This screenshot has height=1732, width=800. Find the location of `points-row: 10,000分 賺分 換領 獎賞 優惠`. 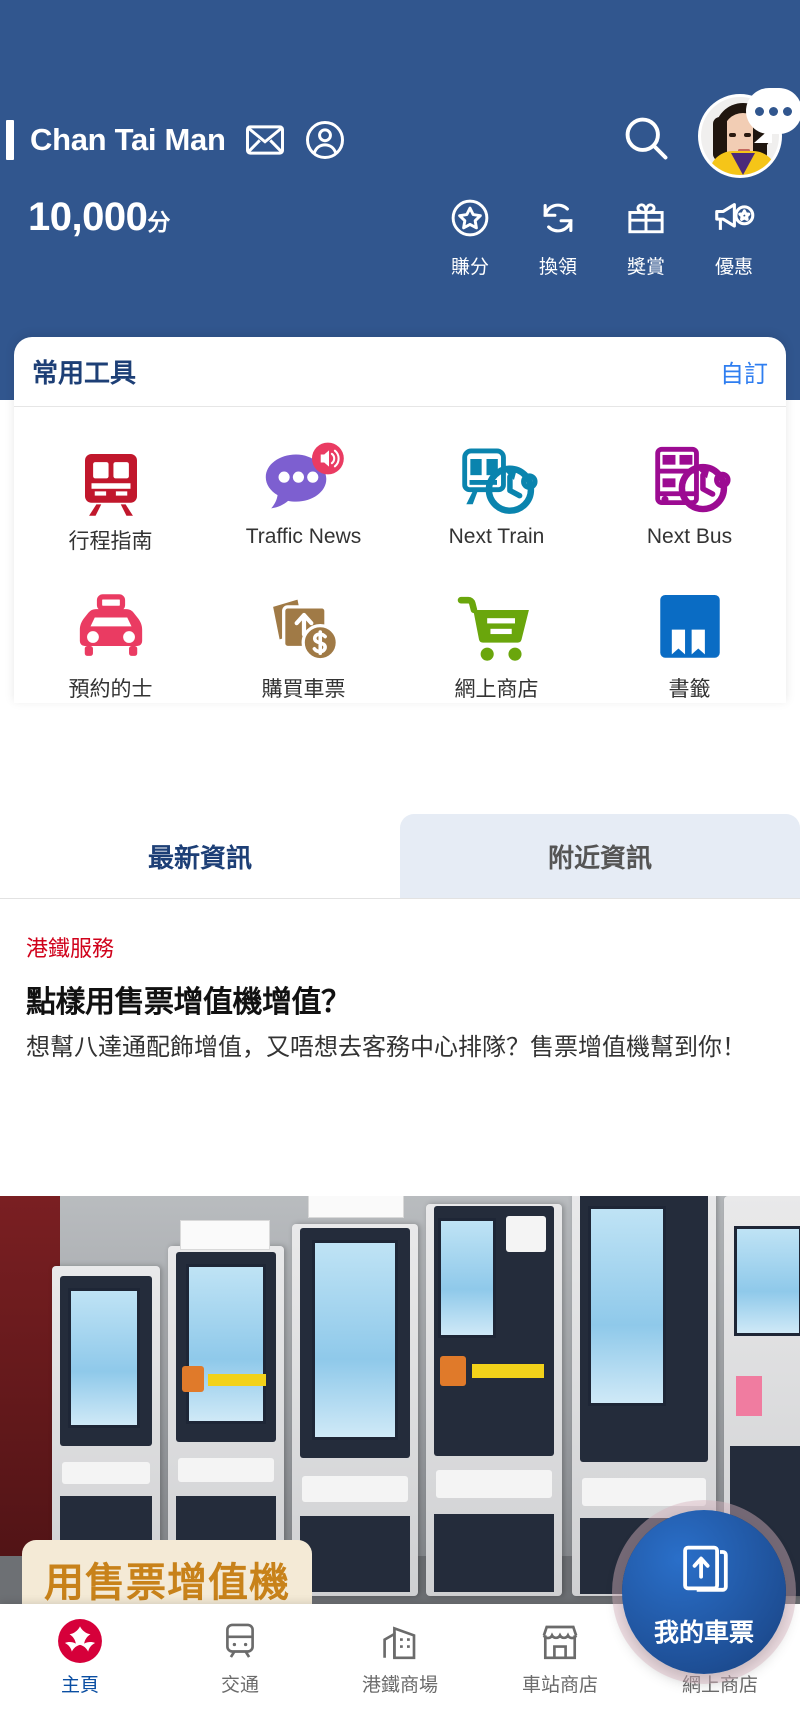

points-row: 10,000分 賺分 換領 獎賞 優惠 is located at coordinates (400, 237).